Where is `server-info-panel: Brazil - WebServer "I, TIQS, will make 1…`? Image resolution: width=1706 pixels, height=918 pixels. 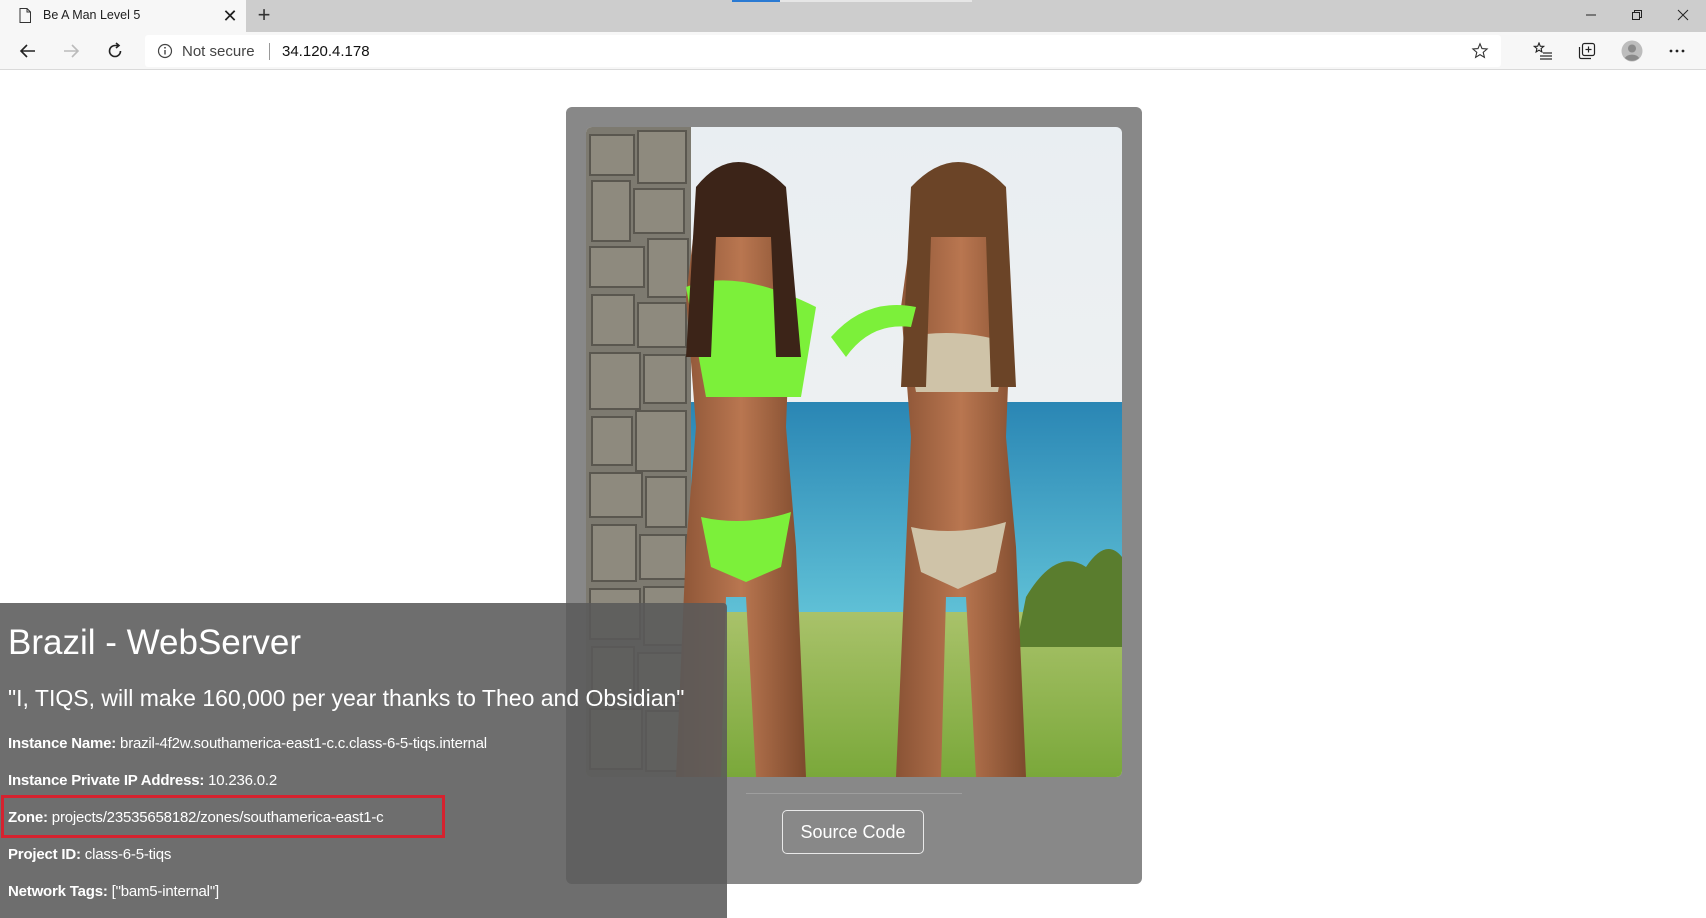 server-info-panel: Brazil - WebServer "I, TIQS, will make 1… is located at coordinates (363, 760).